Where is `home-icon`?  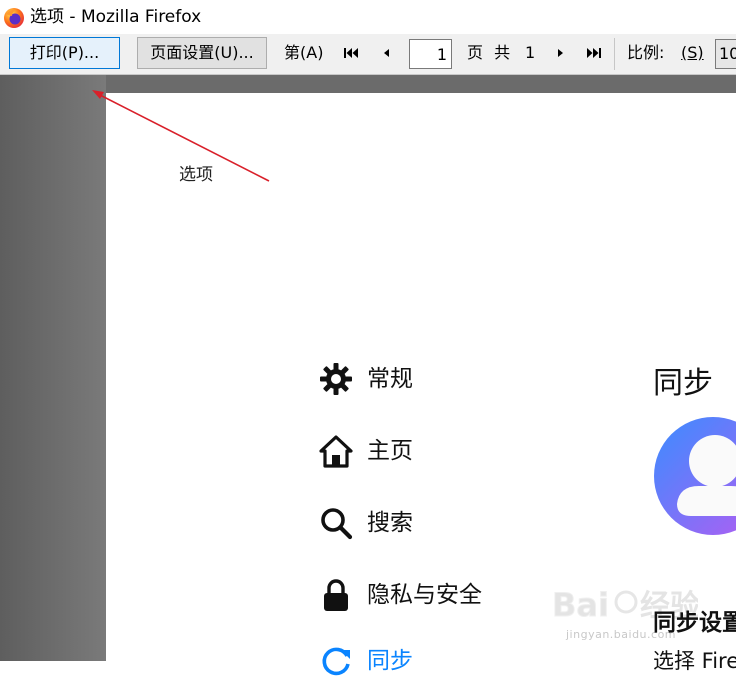
home-icon is located at coordinates (336, 451).